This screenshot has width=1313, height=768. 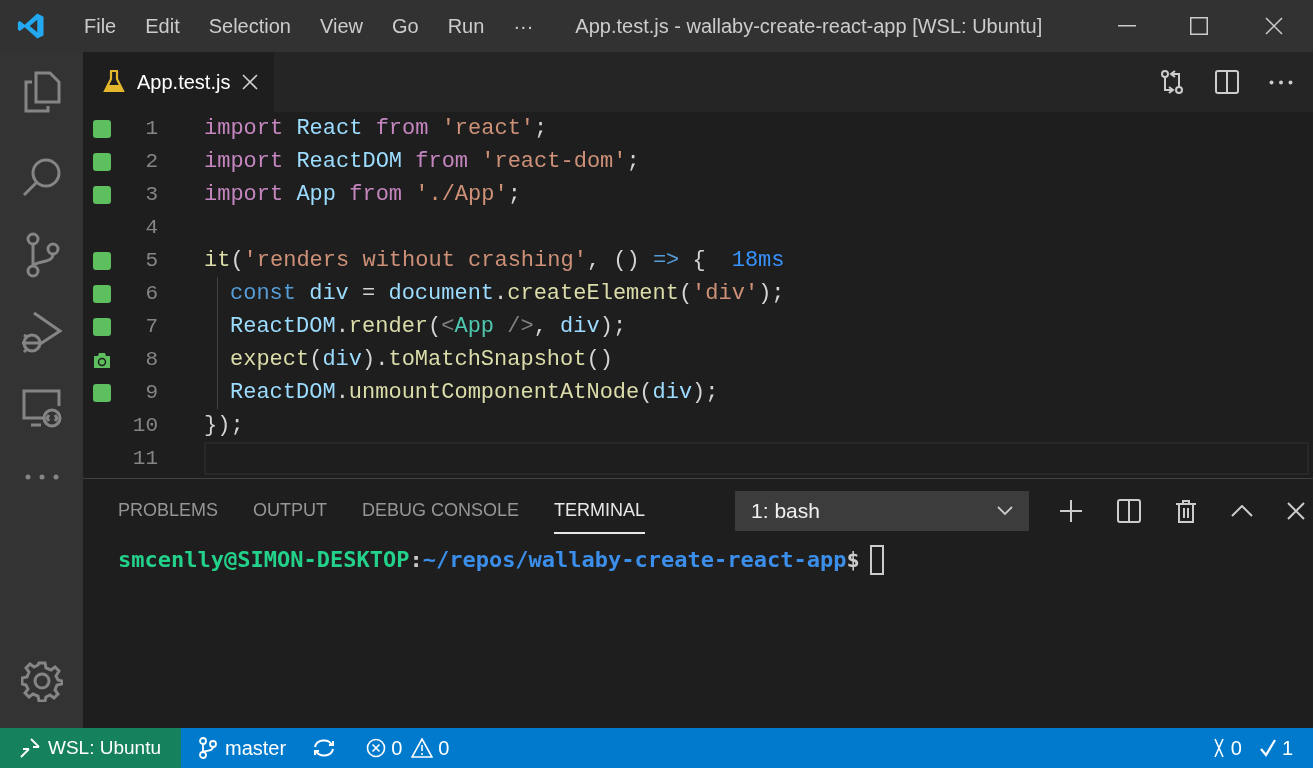 I want to click on more-icon, so click(x=41, y=477).